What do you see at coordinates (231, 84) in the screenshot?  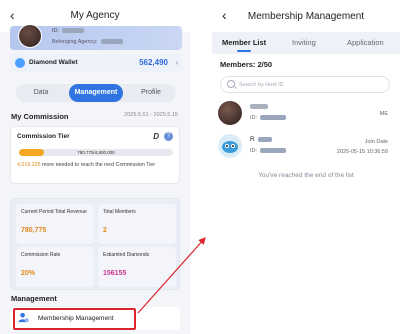 I see `search-icon` at bounding box center [231, 84].